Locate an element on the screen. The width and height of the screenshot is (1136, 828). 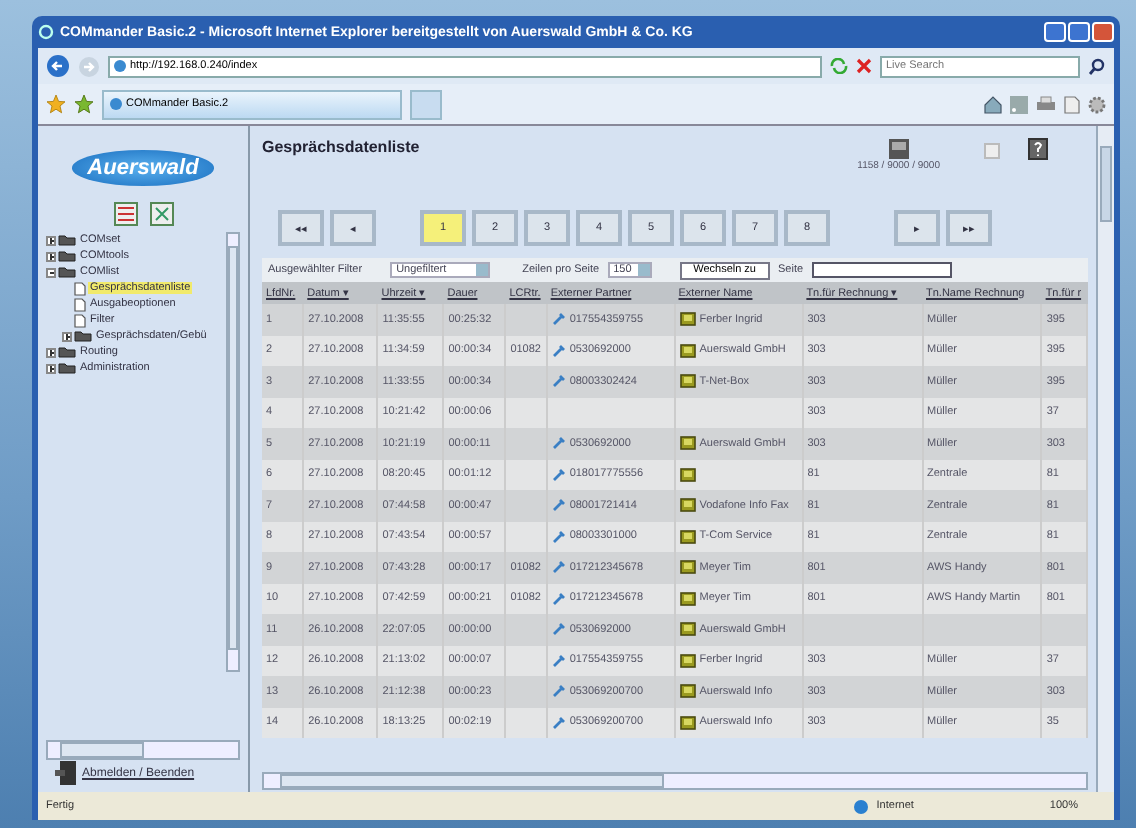
storage-icon is located at coordinates (898, 149).